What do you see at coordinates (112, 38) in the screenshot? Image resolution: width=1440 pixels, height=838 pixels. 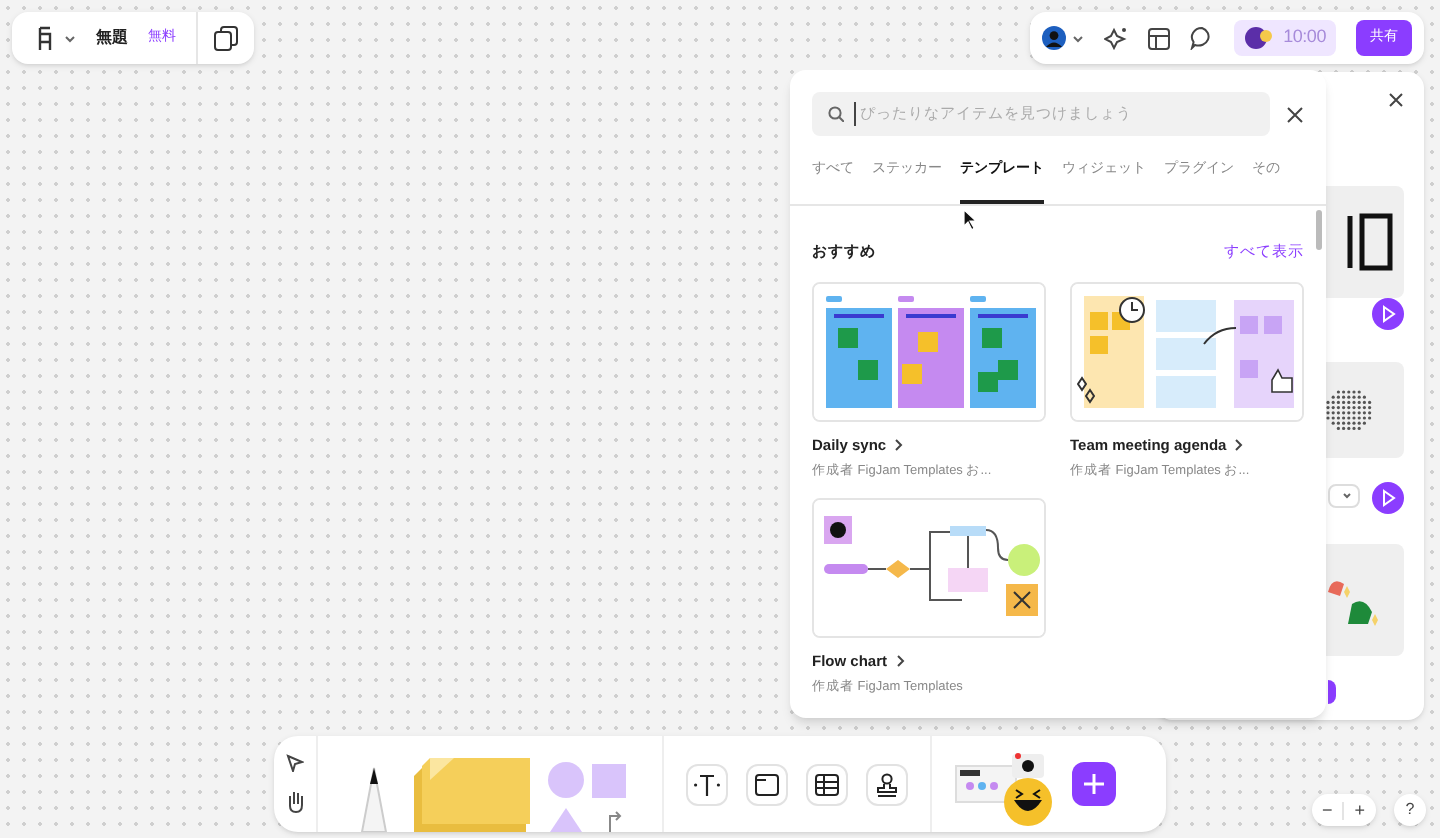 I see `file-title: 無題` at bounding box center [112, 38].